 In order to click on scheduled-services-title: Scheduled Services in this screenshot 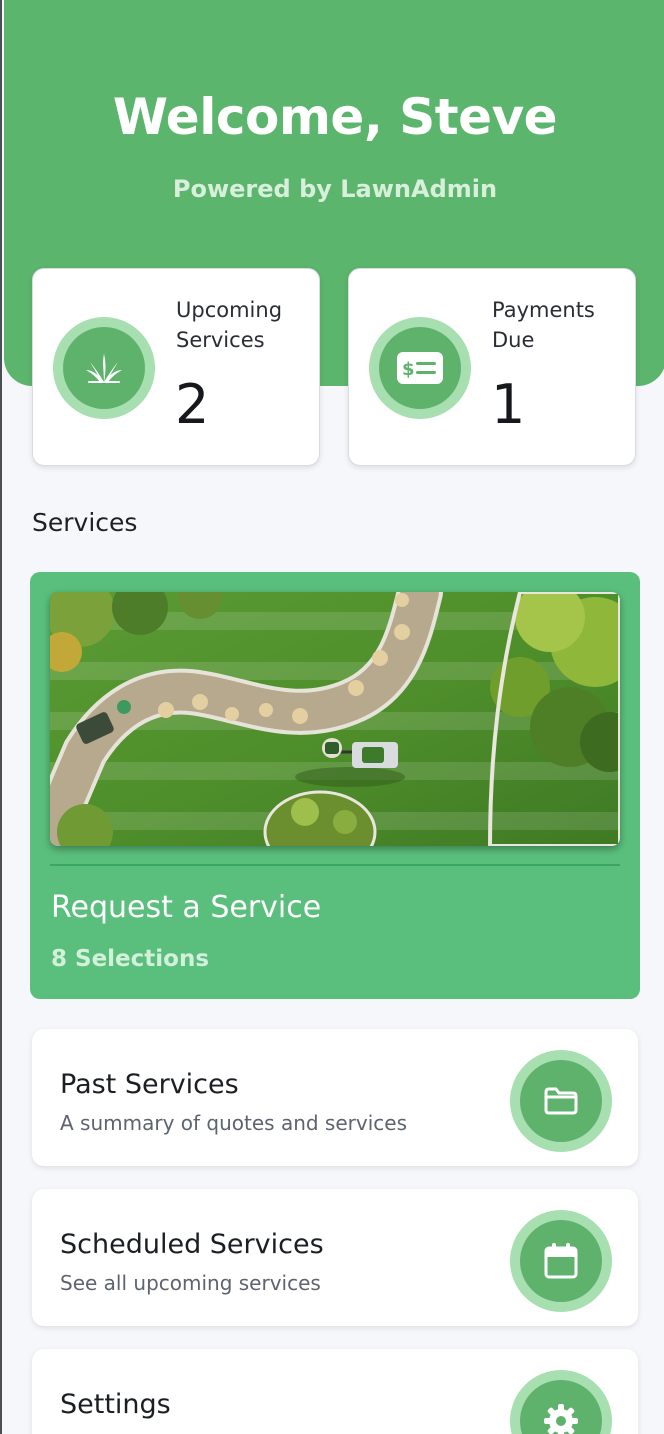, I will do `click(192, 1244)`.